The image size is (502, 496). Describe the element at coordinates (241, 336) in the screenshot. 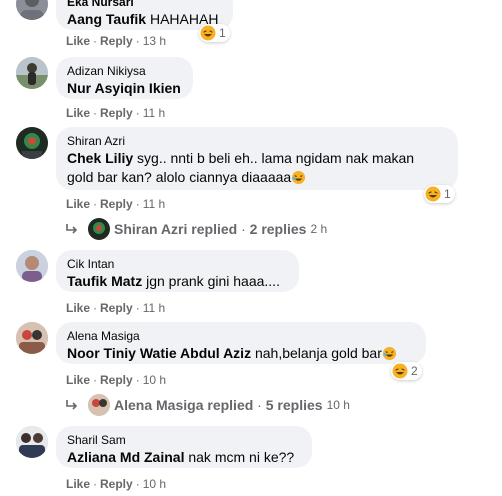

I see `comment-author: Alena Masiga` at that location.